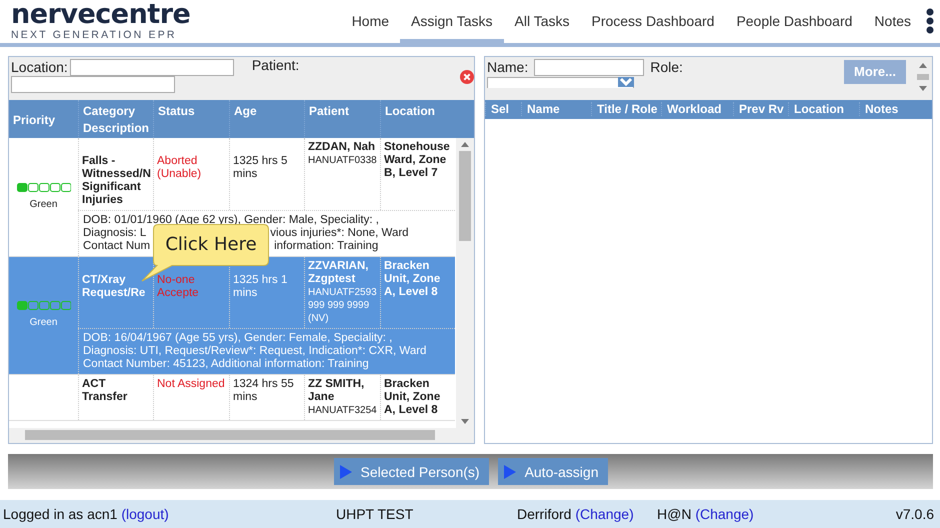 This screenshot has height=528, width=940. What do you see at coordinates (589, 67) in the screenshot?
I see `name-field` at bounding box center [589, 67].